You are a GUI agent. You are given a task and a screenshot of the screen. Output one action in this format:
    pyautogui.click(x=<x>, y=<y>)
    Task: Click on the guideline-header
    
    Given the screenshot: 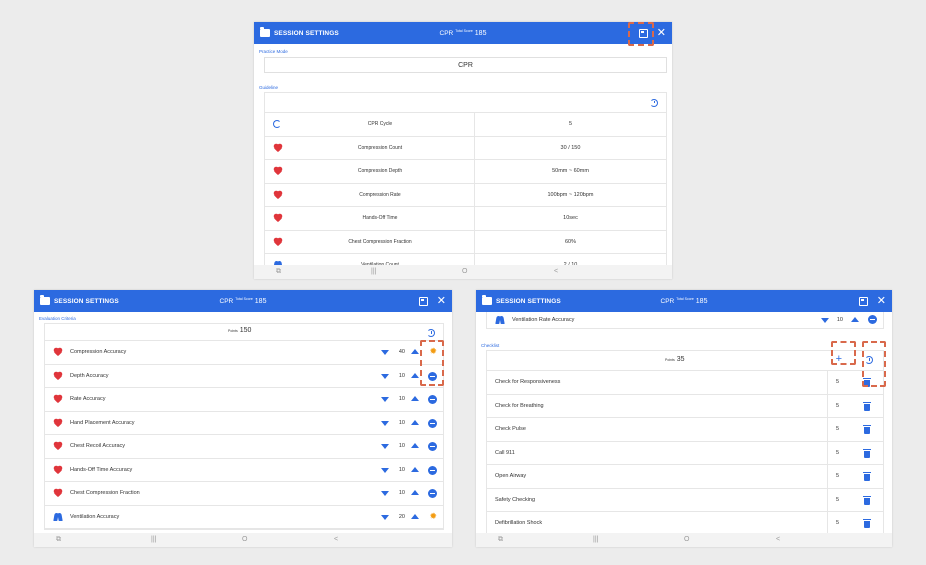 What is the action you would take?
    pyautogui.click(x=465, y=103)
    